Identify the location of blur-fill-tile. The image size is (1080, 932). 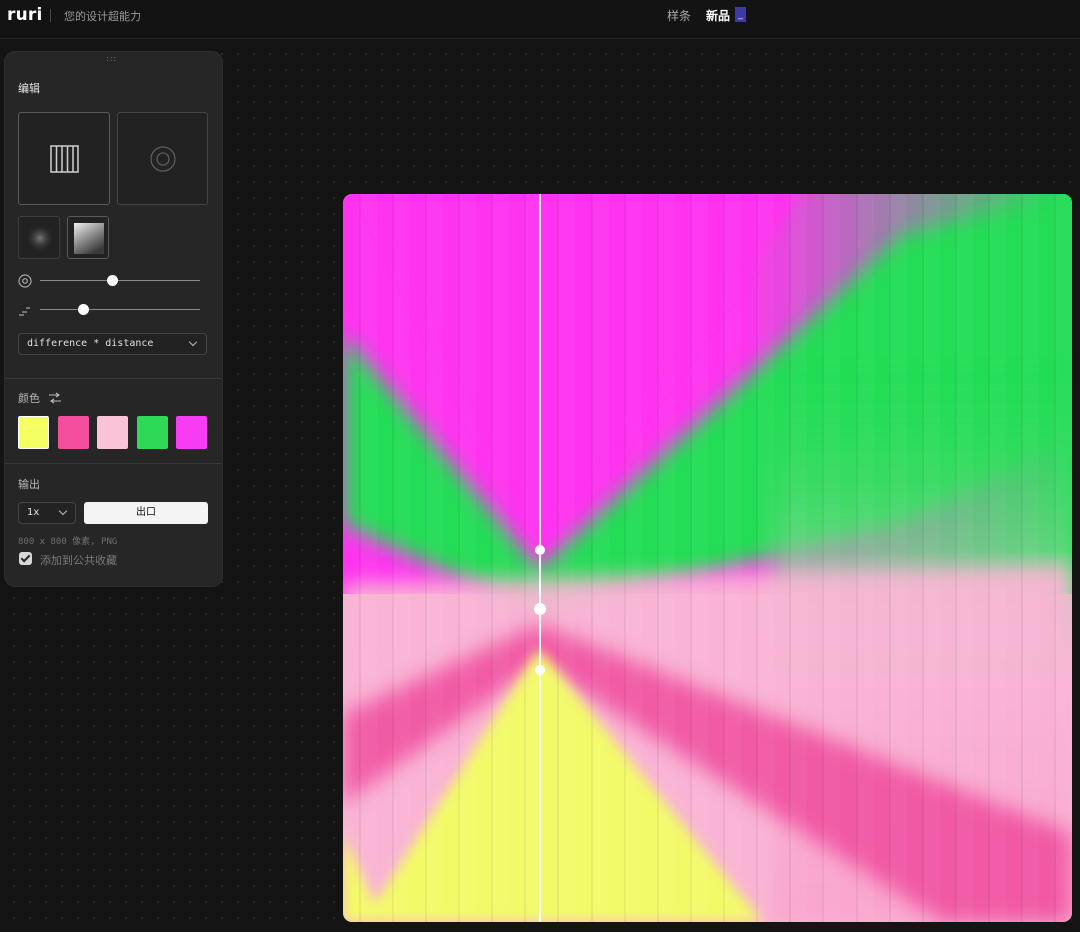
(39, 237).